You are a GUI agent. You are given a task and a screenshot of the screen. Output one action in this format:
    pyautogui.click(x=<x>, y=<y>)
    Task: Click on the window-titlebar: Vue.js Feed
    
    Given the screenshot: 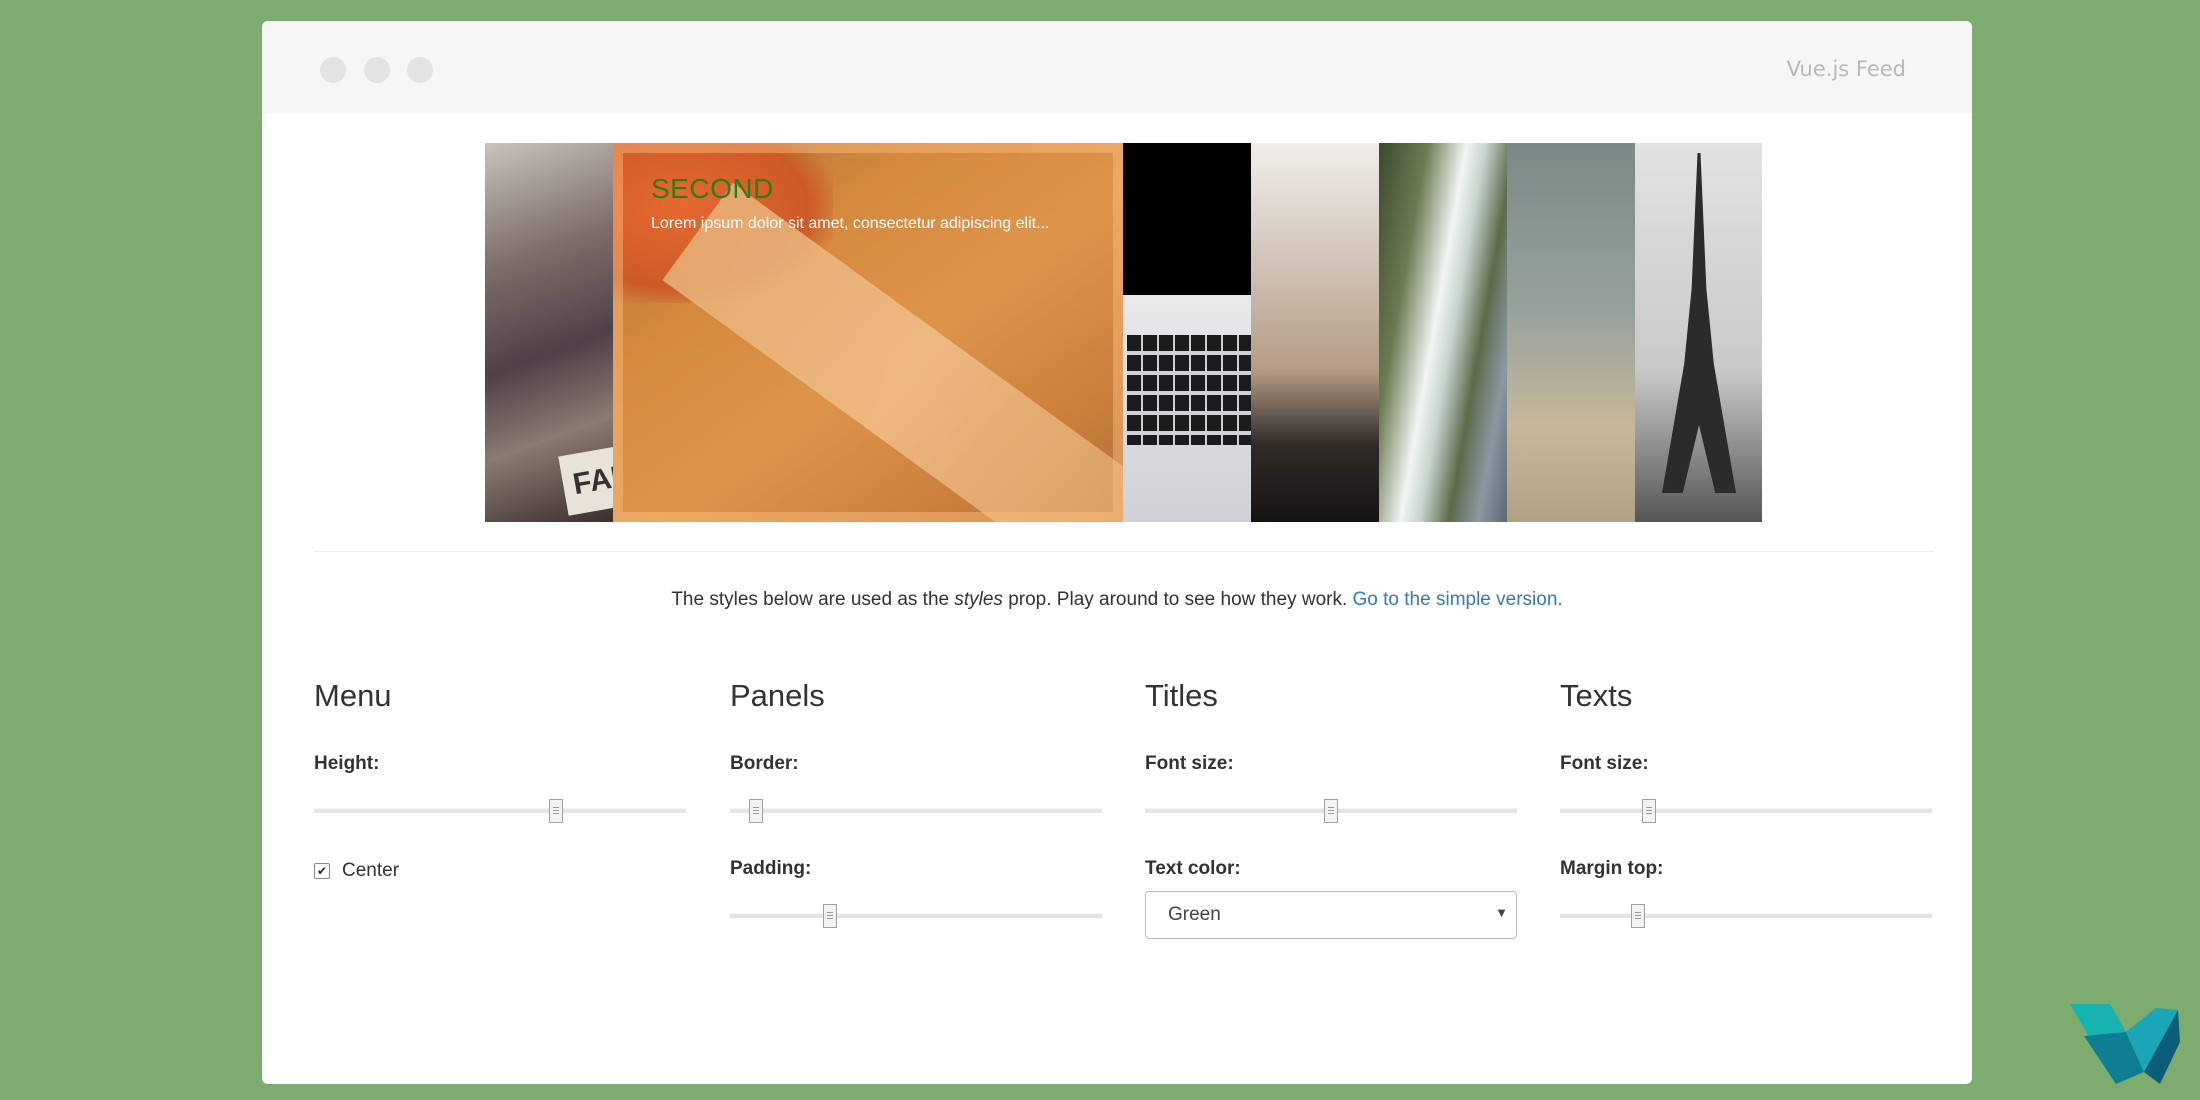 What is the action you would take?
    pyautogui.click(x=1117, y=67)
    